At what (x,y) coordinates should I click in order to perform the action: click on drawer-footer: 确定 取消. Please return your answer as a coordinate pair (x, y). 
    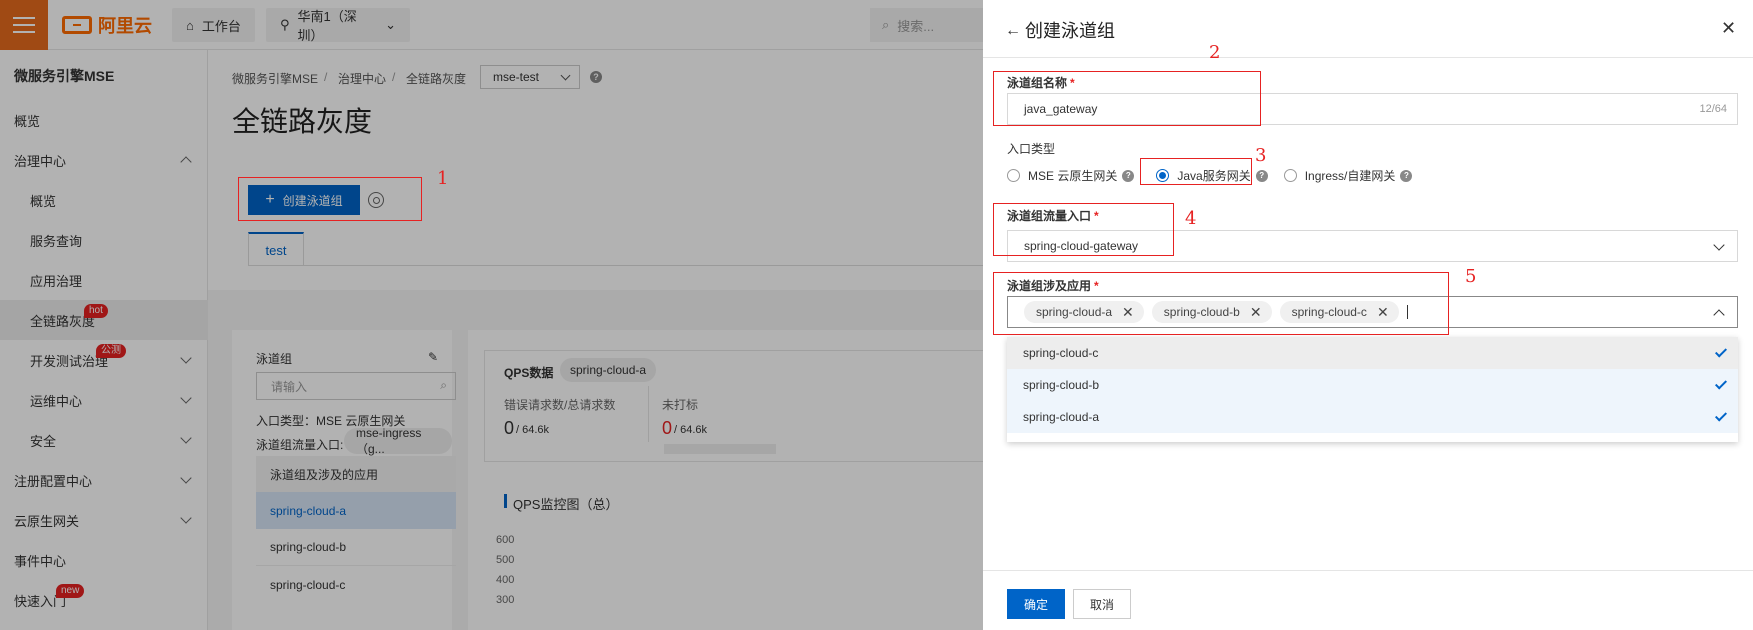
    Looking at the image, I should click on (1368, 600).